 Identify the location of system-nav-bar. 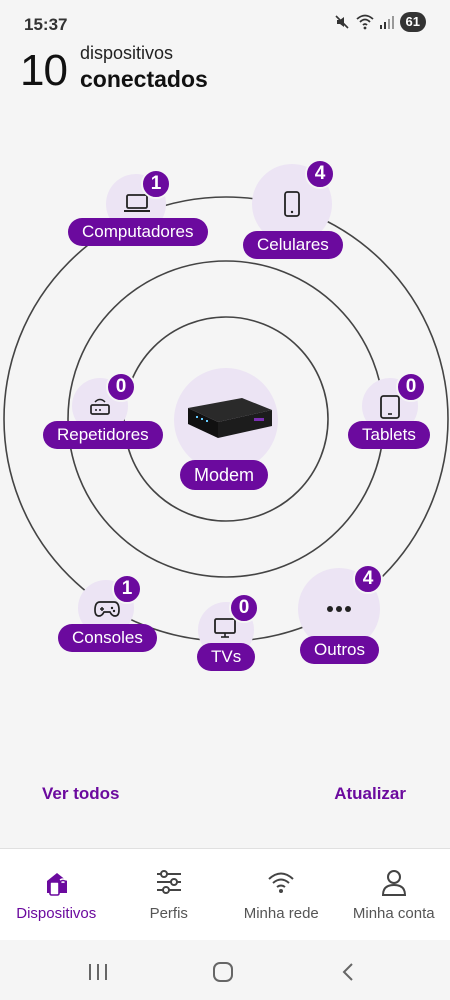
(225, 970).